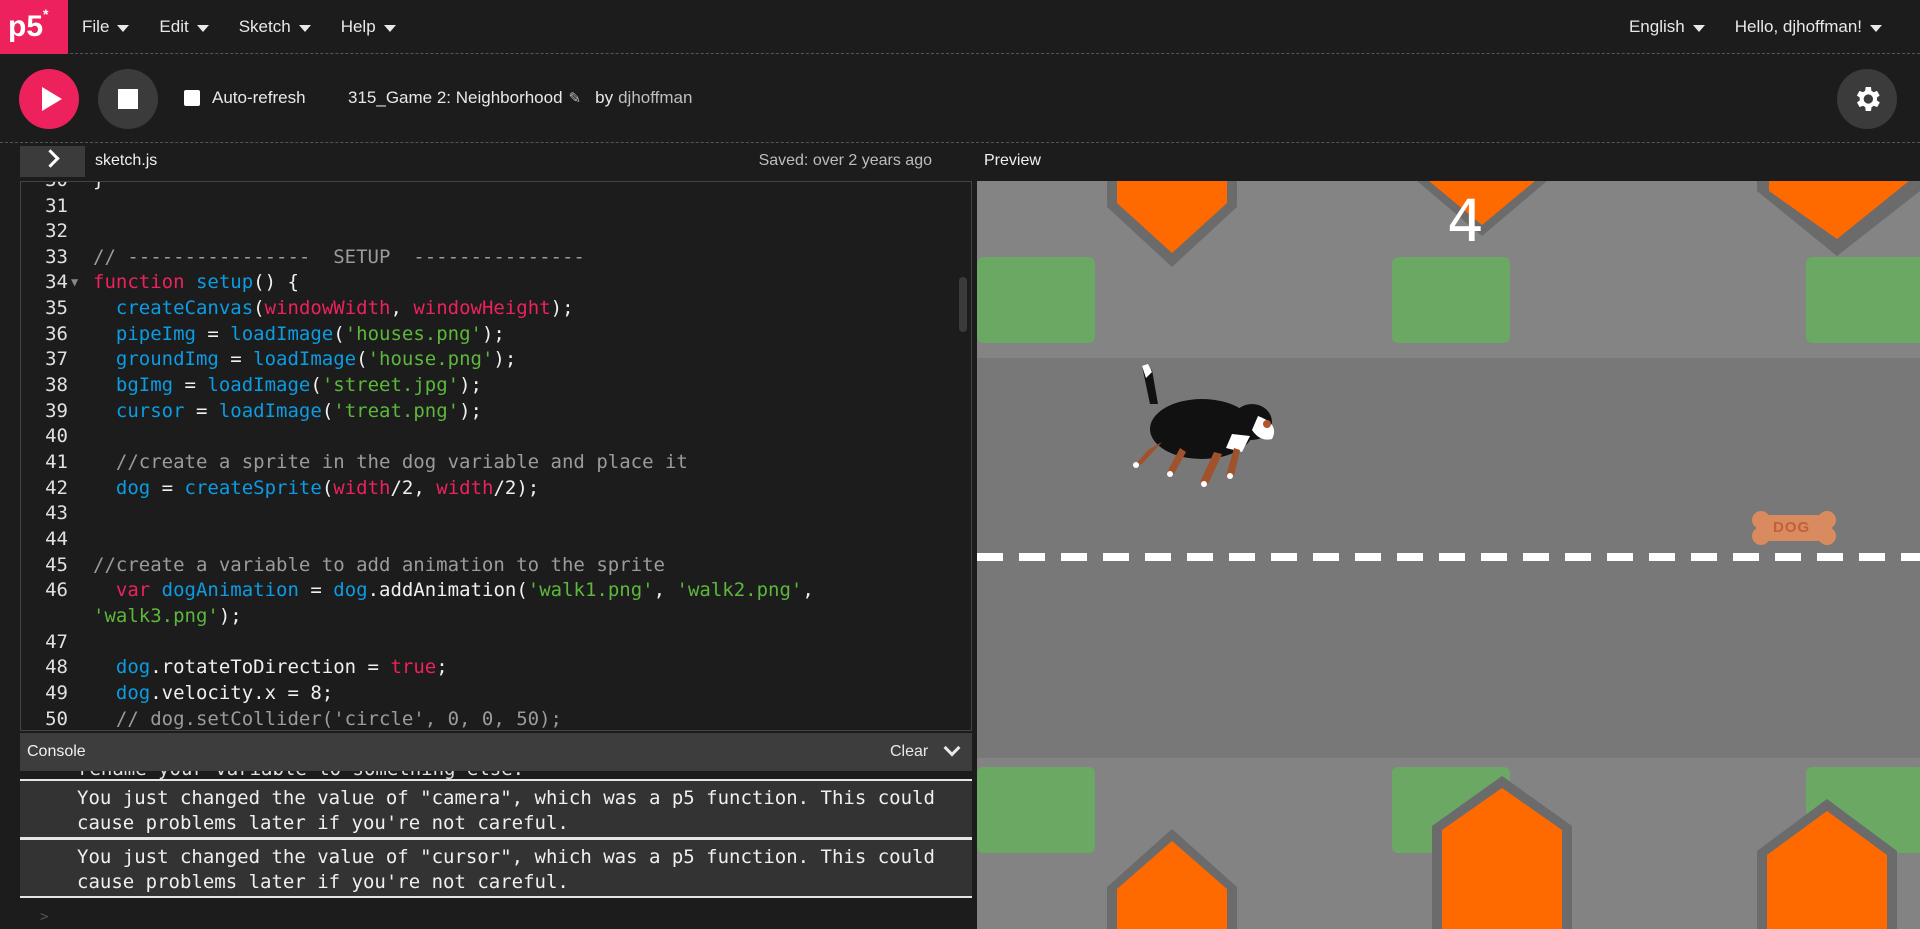 The image size is (1920, 929). Describe the element at coordinates (56, 436) in the screenshot. I see `code-line: 40` at that location.